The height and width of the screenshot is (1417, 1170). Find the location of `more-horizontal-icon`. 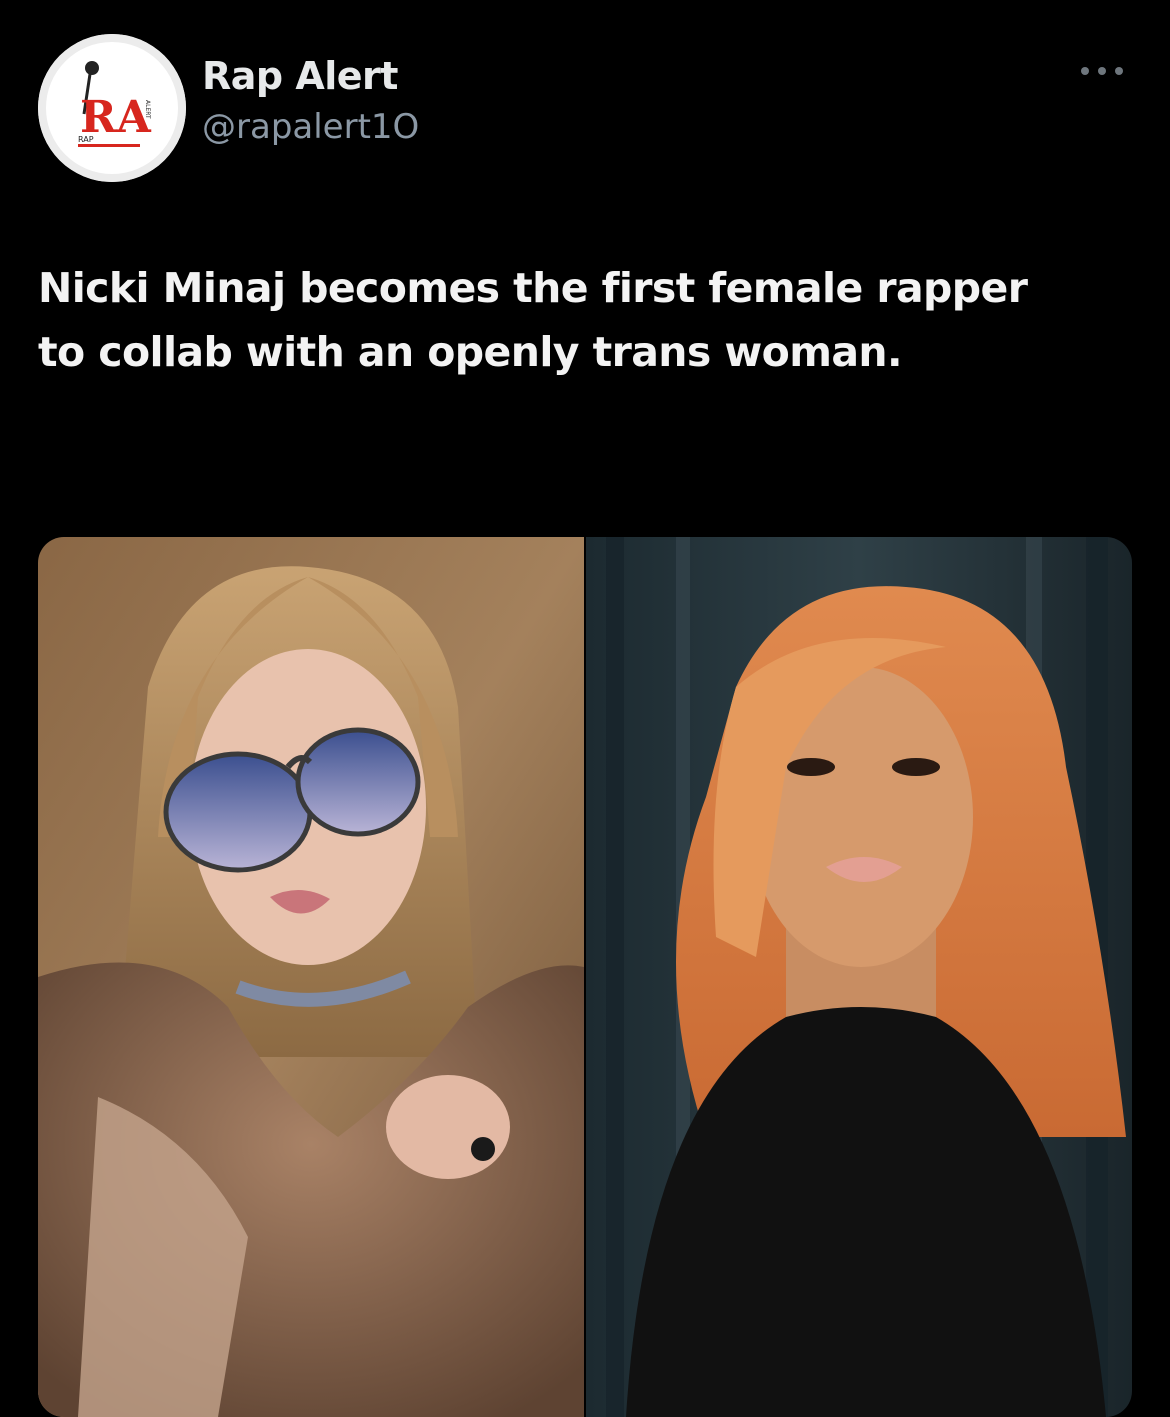

more-horizontal-icon is located at coordinates (1102, 71).